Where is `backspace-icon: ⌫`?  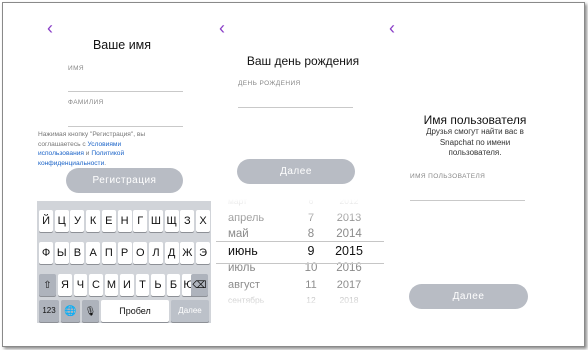
backspace-icon: ⌫ is located at coordinates (199, 285).